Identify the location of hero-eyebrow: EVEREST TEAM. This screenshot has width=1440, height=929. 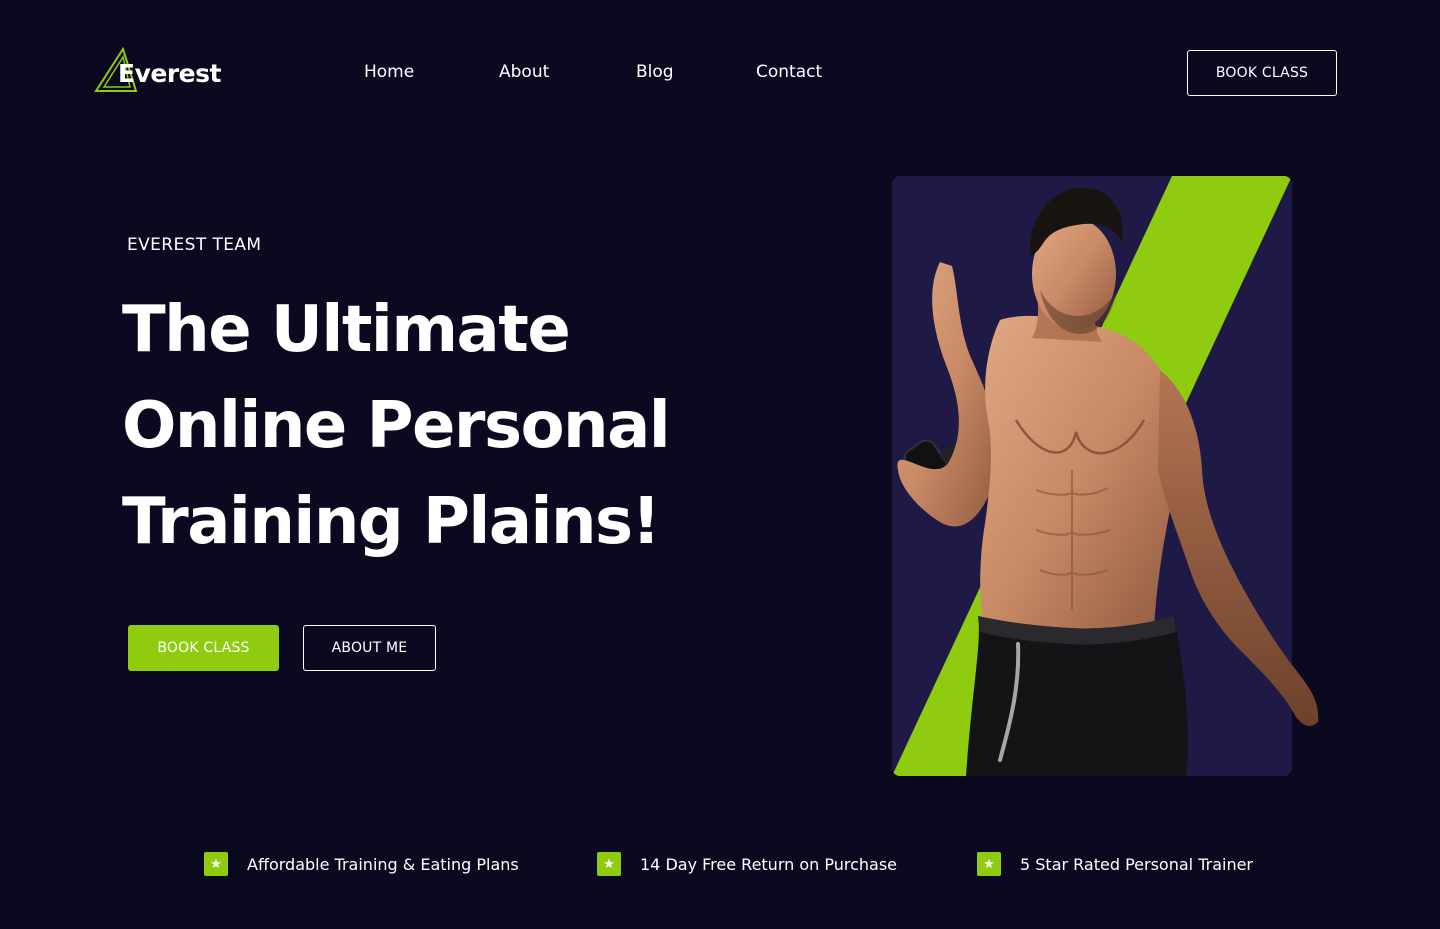
(194, 245).